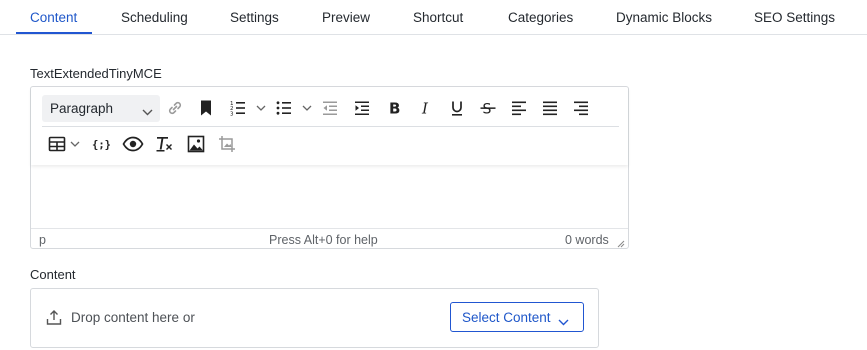  I want to click on code-sample-icon: {;}, so click(100, 144).